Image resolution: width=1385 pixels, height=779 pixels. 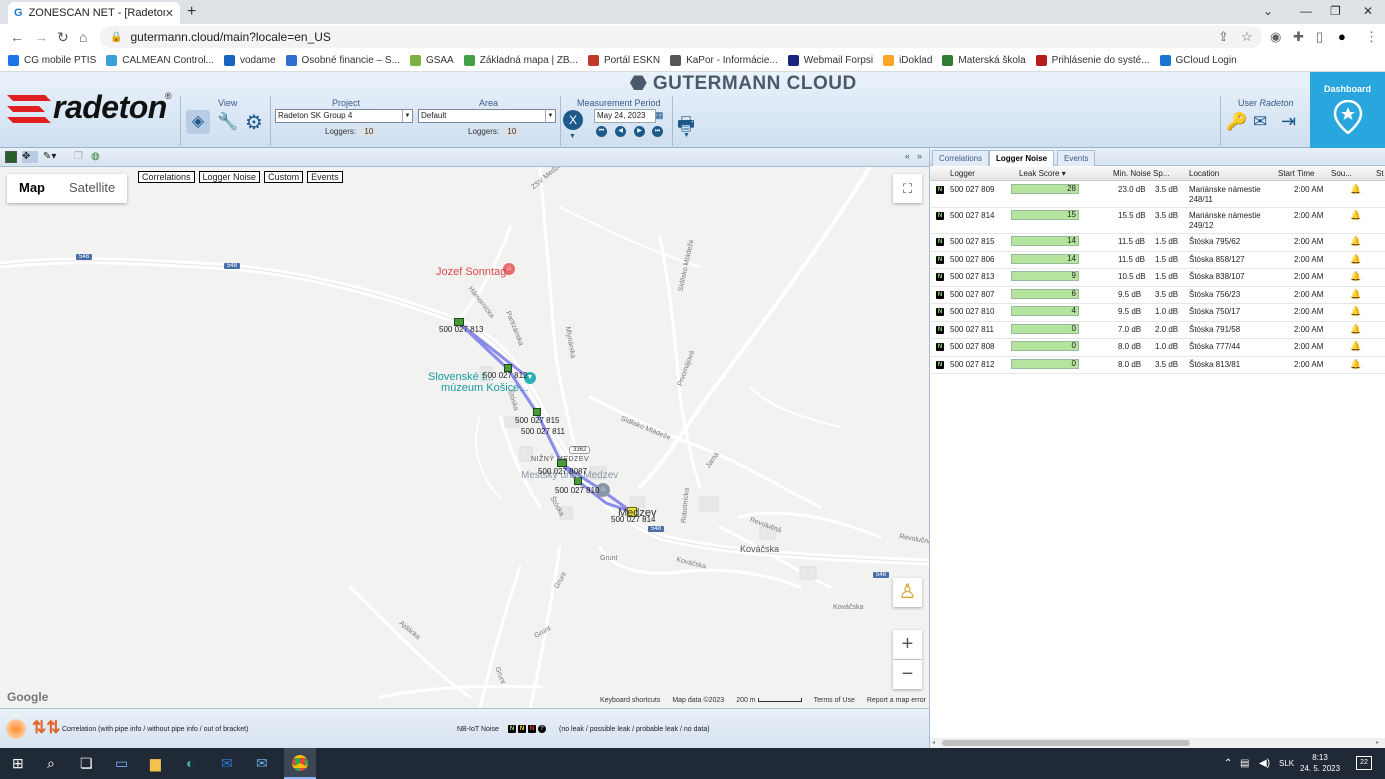 I want to click on tab-logger-noise: Logger Noise, so click(x=1022, y=158).